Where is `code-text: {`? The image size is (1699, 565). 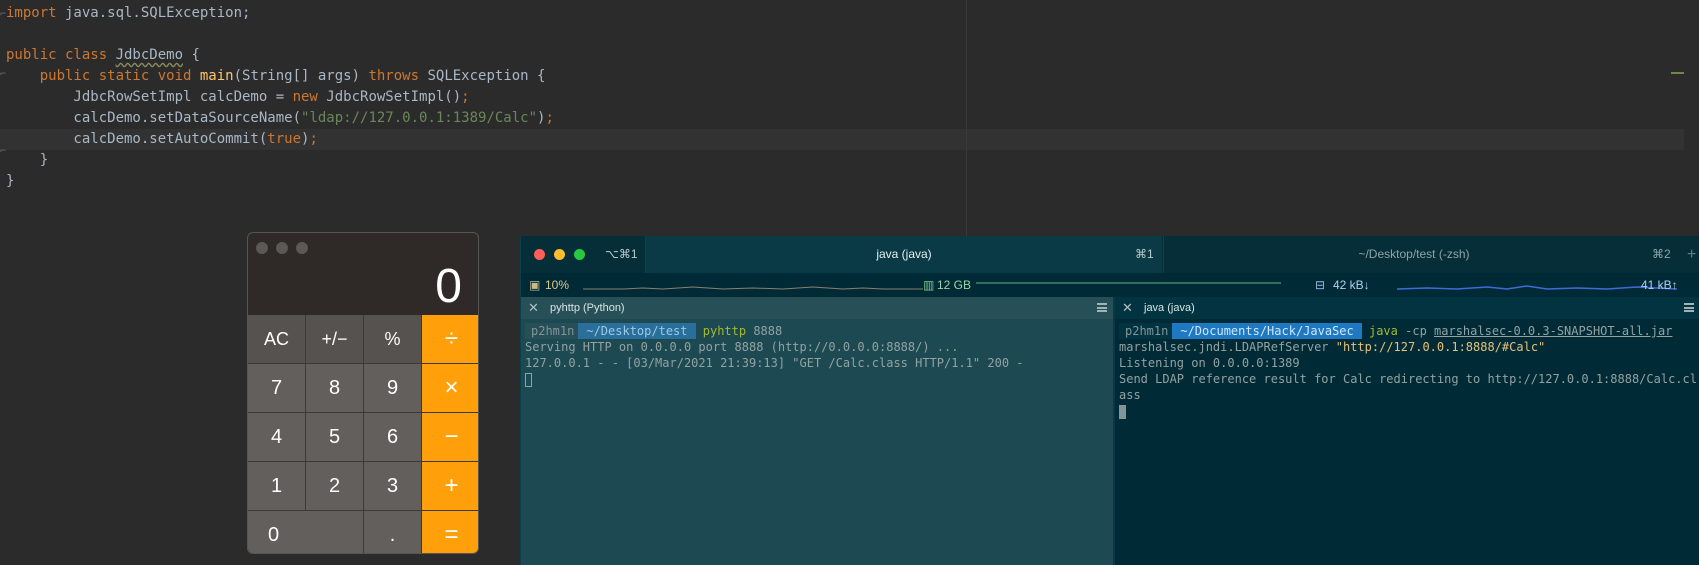
code-text: { is located at coordinates (191, 55).